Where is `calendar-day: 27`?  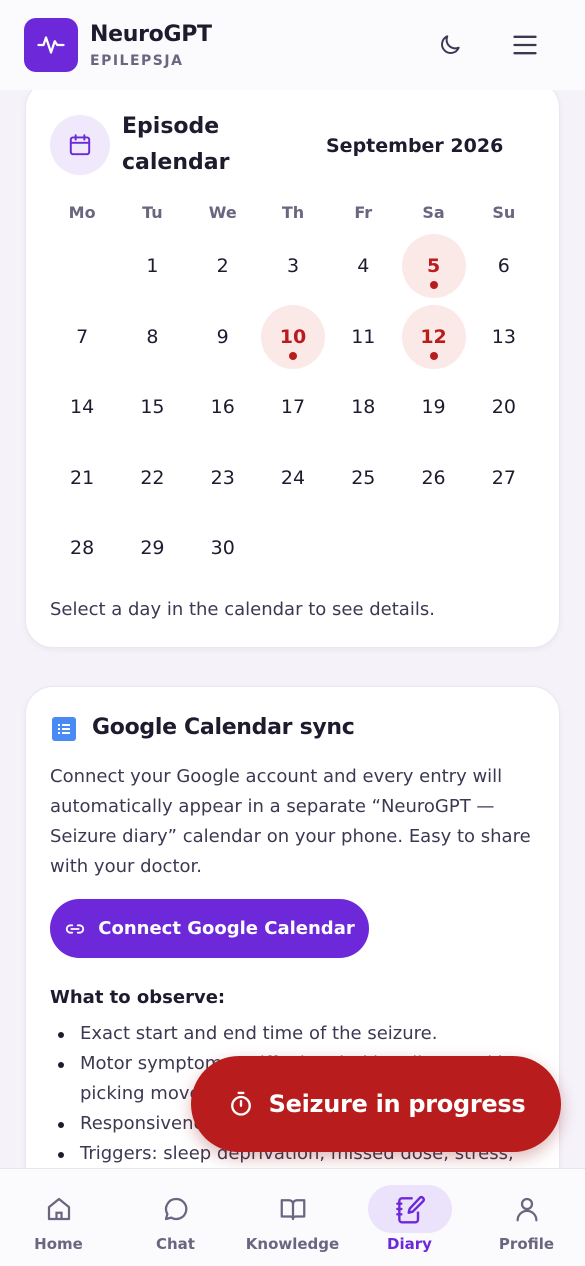 calendar-day: 27 is located at coordinates (504, 478).